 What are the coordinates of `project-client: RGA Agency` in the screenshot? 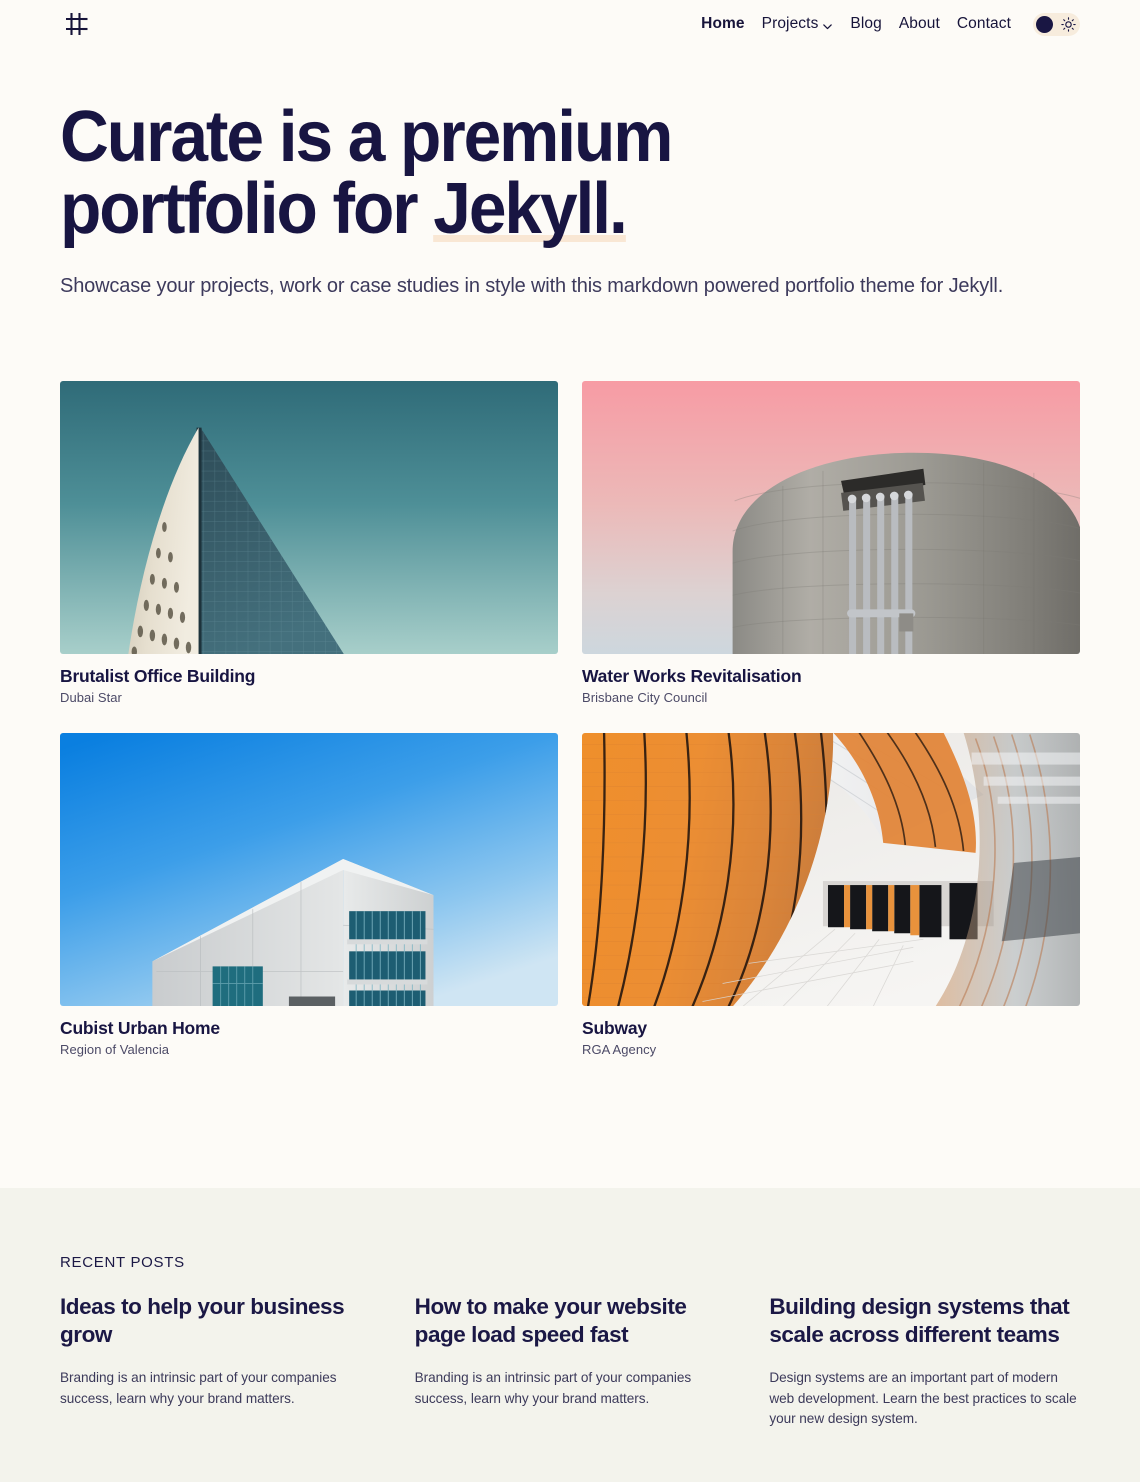 It's located at (619, 1049).